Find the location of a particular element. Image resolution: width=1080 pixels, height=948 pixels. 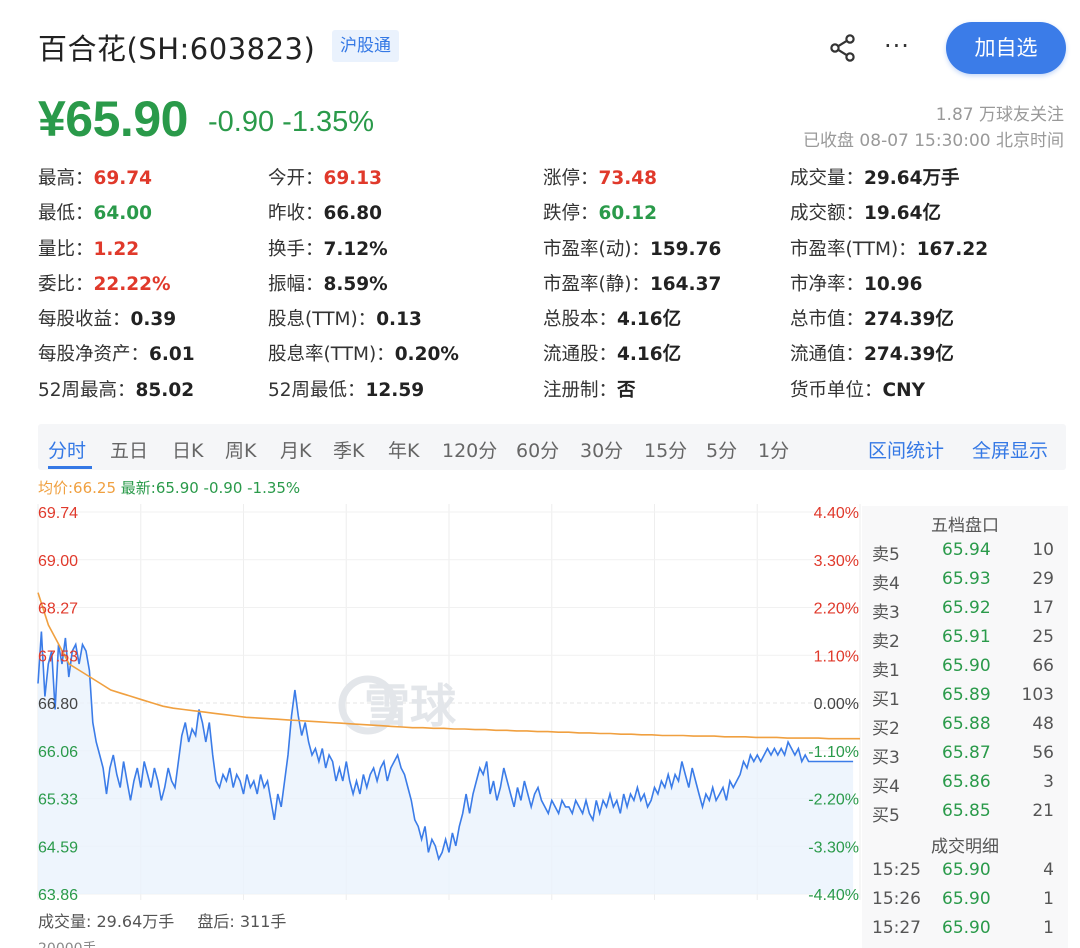

share-icon is located at coordinates (843, 48).